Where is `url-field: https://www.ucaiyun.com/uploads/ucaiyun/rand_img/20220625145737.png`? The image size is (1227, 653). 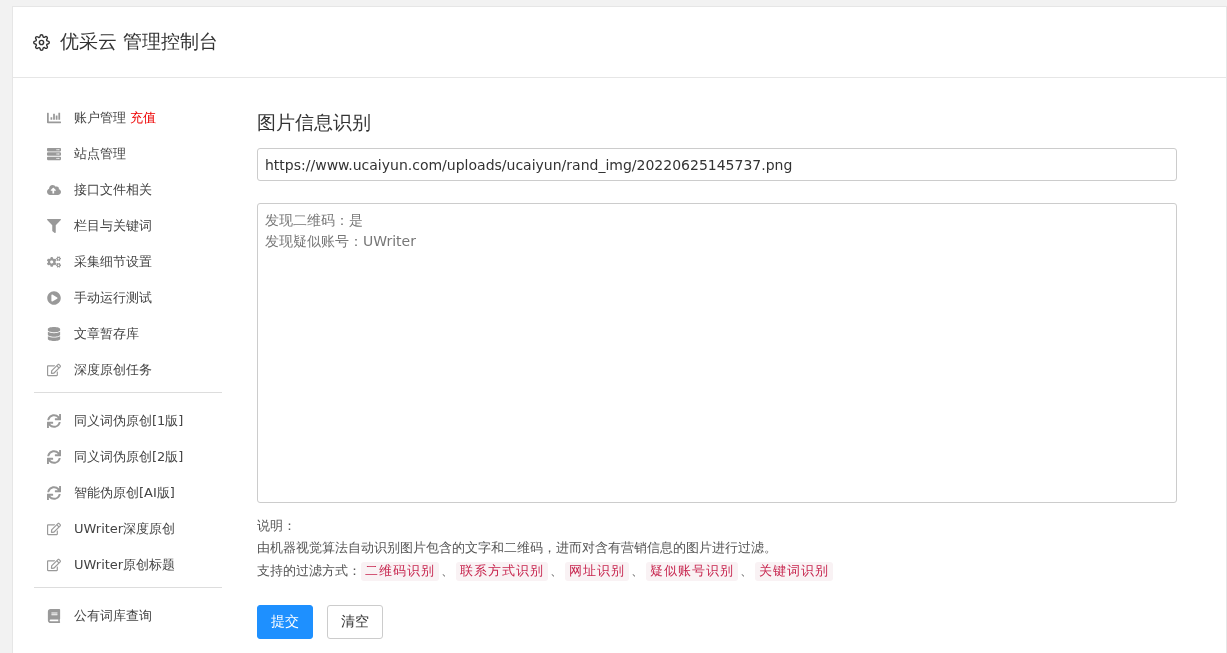 url-field: https://www.ucaiyun.com/uploads/ucaiyun/rand_img/20220625145737.png is located at coordinates (717, 164).